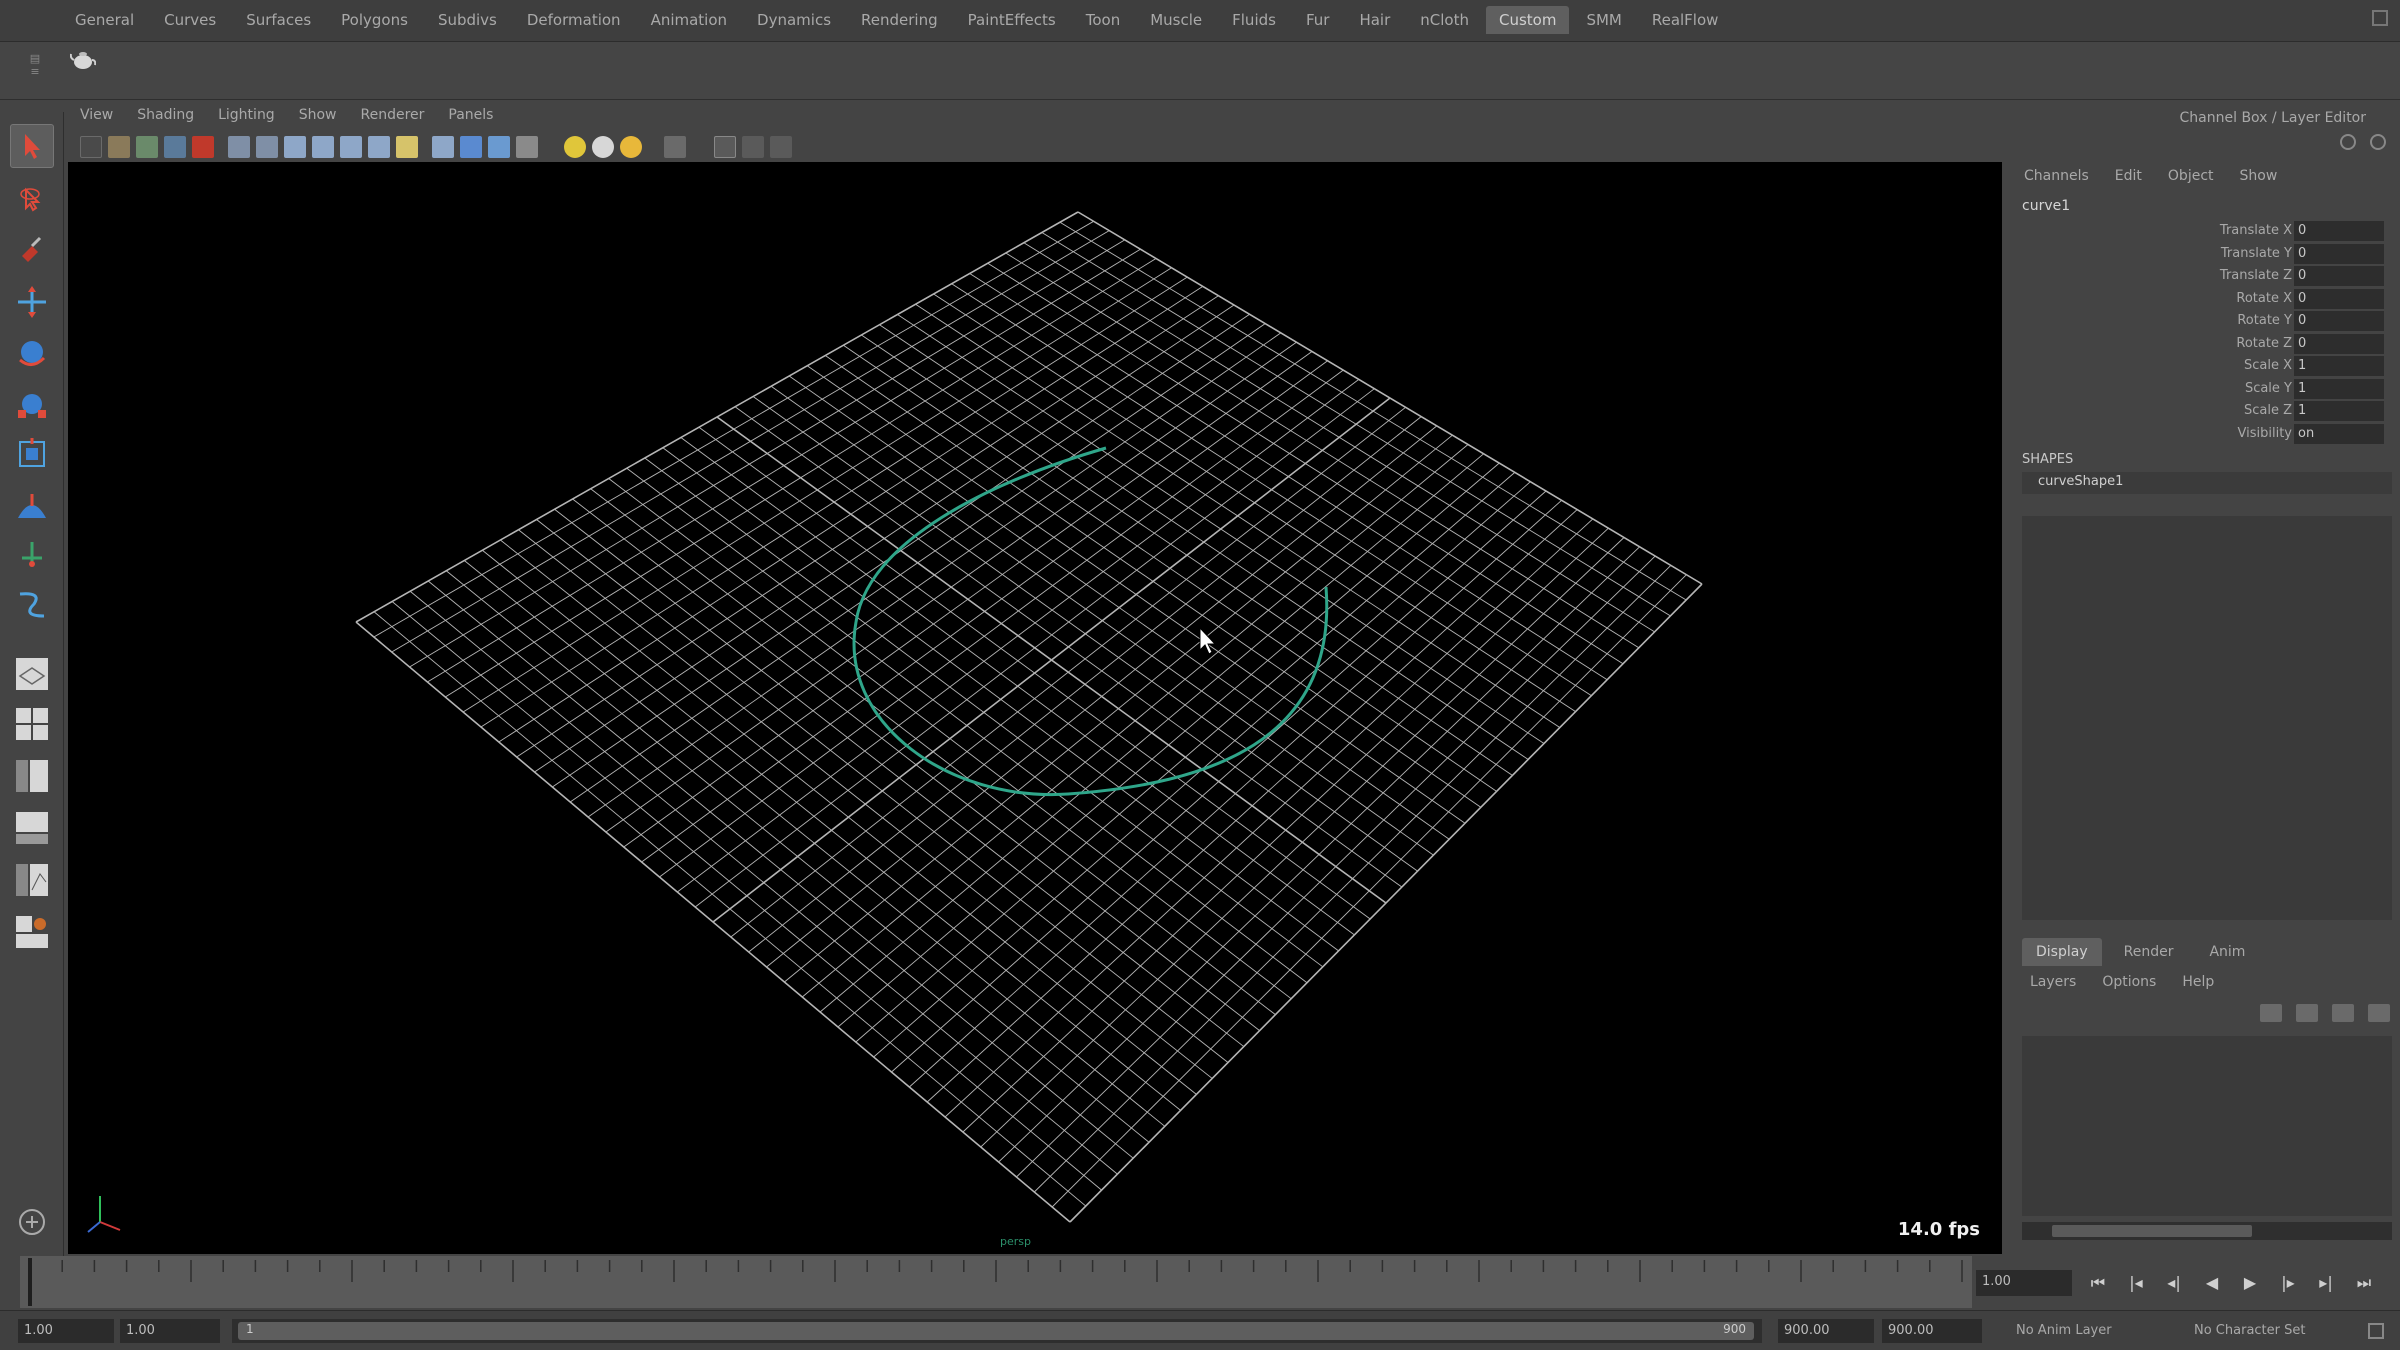  Describe the element at coordinates (32, 1222) in the screenshot. I see `script-editor-icon` at that location.